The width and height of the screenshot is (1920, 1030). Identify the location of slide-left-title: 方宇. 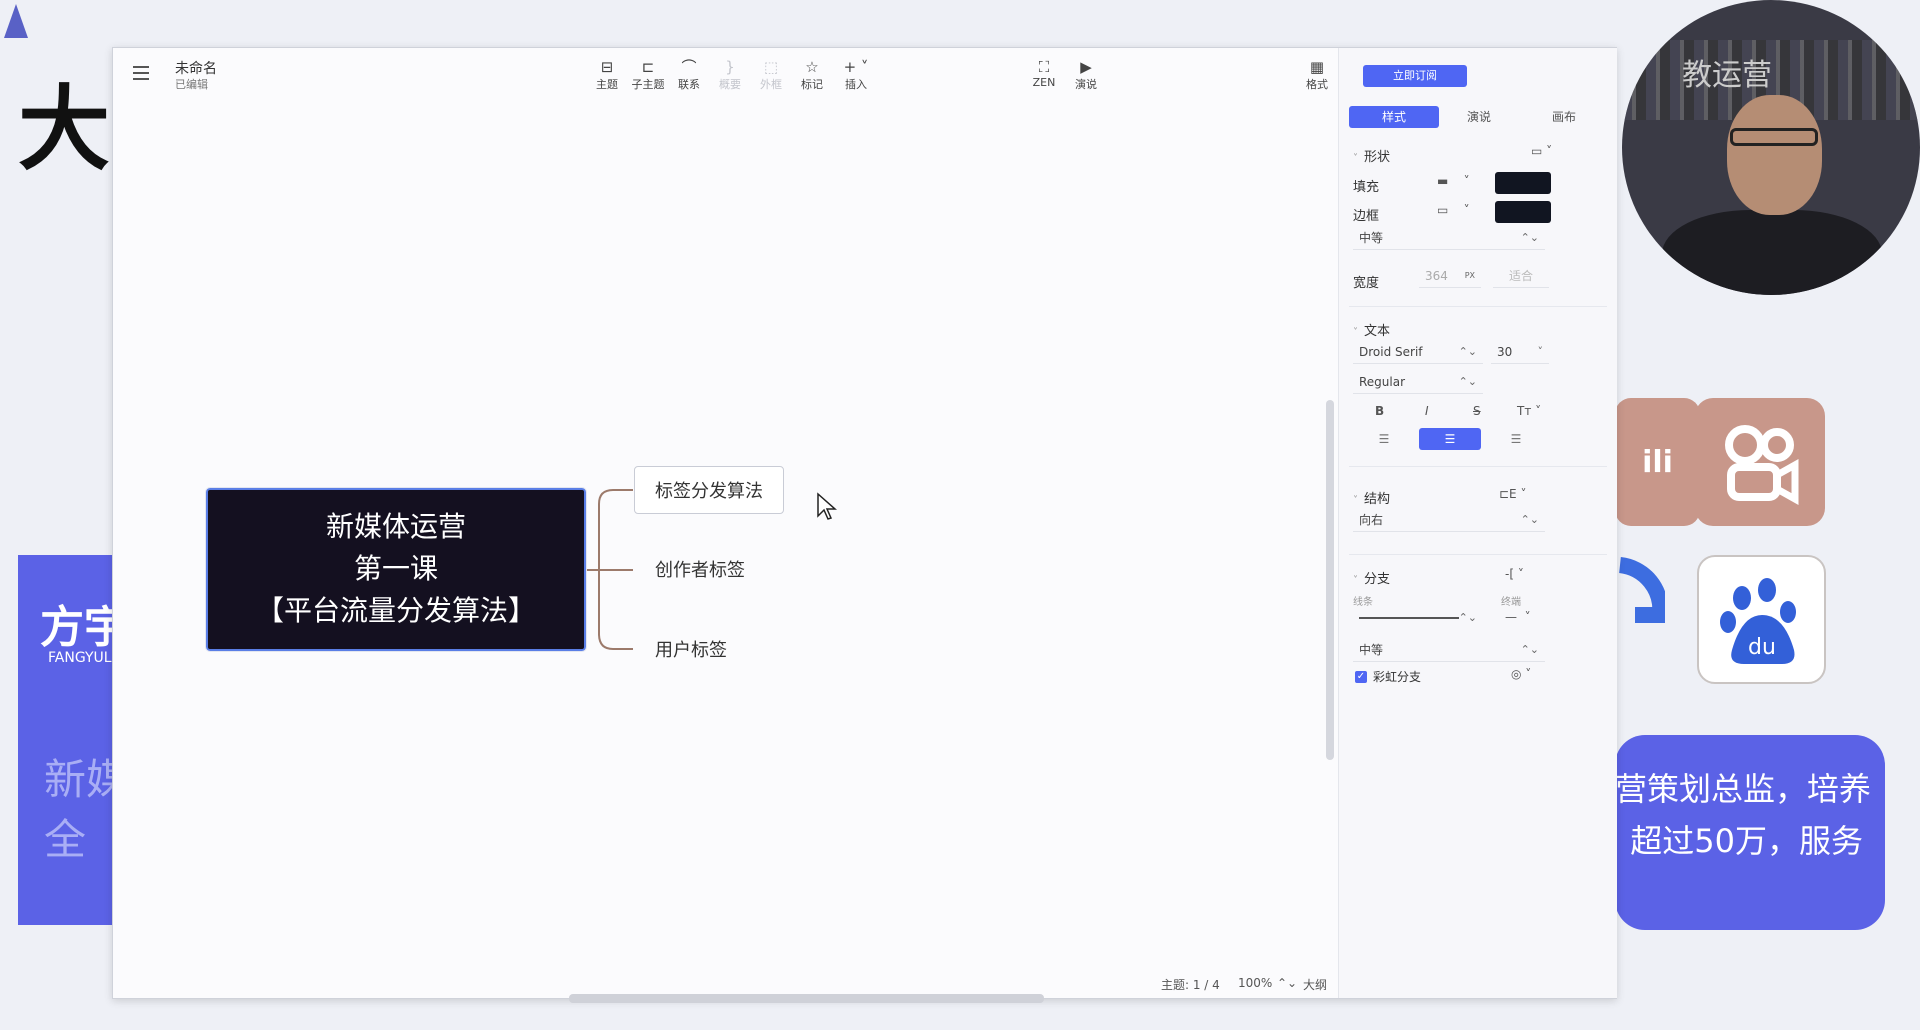
(79, 627).